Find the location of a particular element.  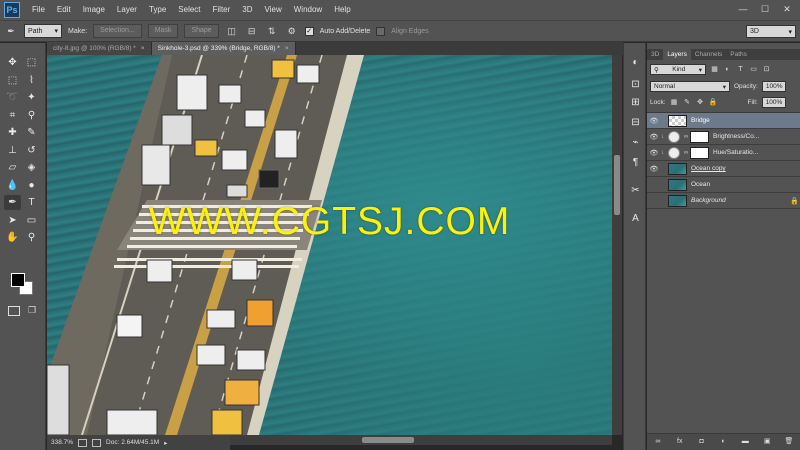

link-layers-icon: ∞ is located at coordinates (658, 442).